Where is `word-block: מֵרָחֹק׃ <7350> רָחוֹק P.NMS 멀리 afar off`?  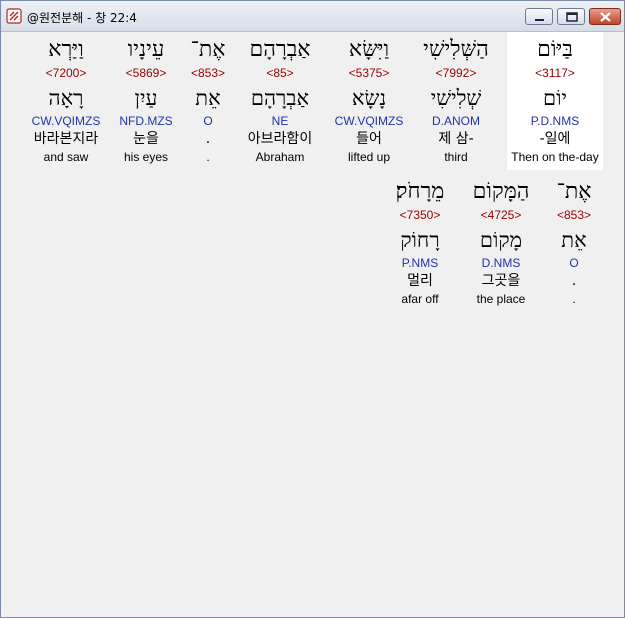
word-block: מֵרָחֹק׃ <7350> רָחוֹק P.NMS 멀리 afar off is located at coordinates (420, 243).